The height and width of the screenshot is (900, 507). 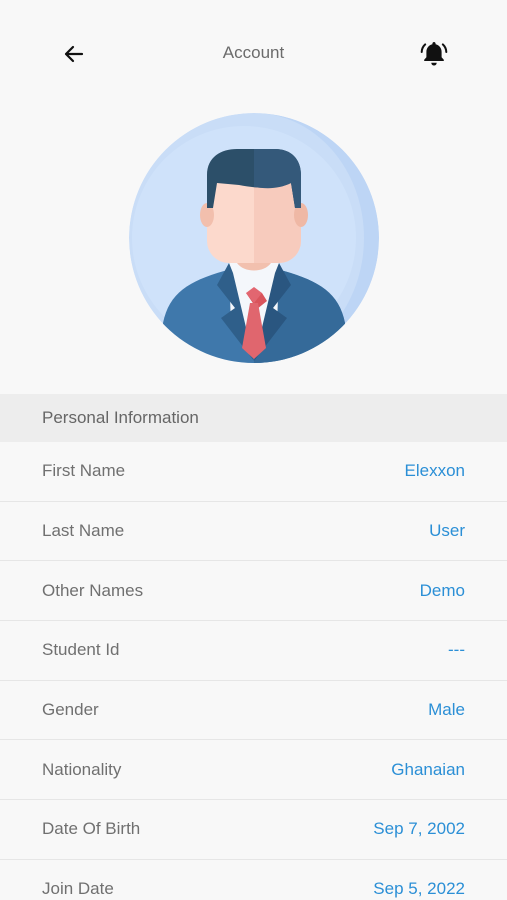 What do you see at coordinates (447, 531) in the screenshot?
I see `field-value: User` at bounding box center [447, 531].